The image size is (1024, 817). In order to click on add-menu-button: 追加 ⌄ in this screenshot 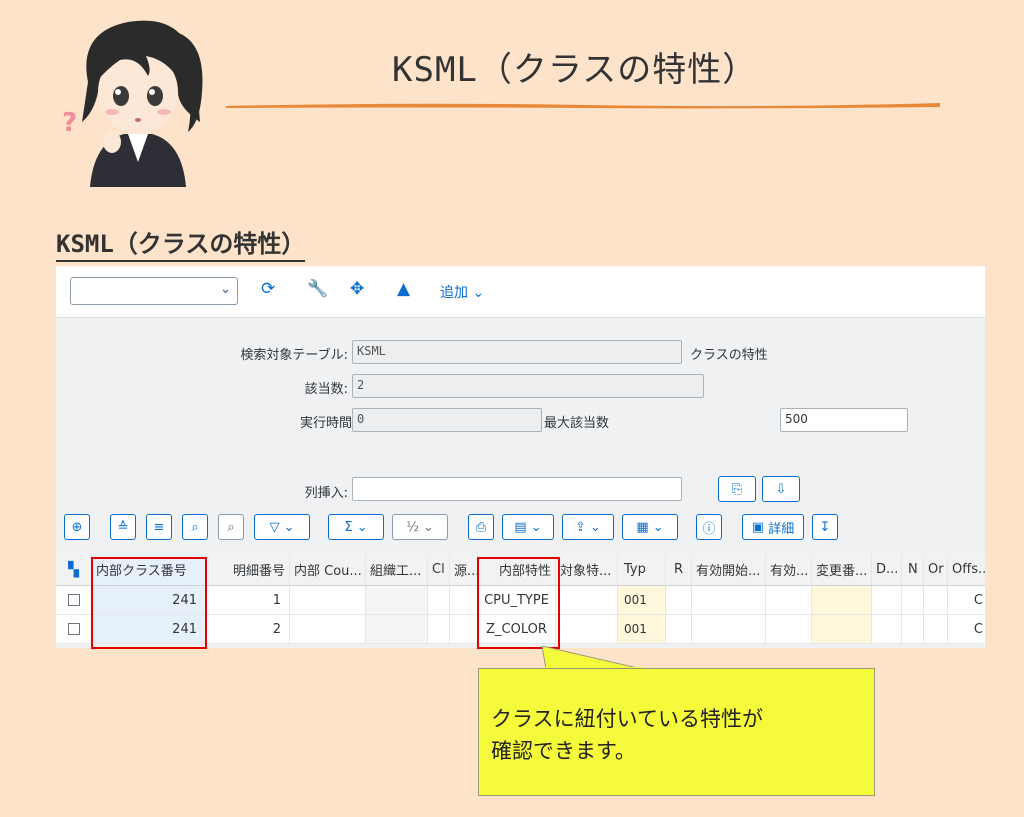, I will do `click(462, 292)`.